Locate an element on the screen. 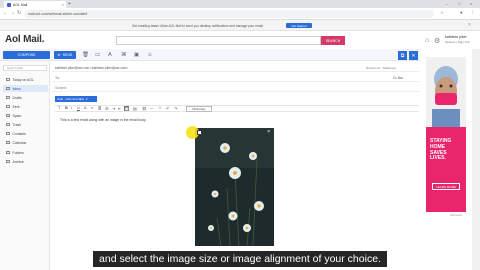 The image size is (480, 270). sidebar-item-label: Contacts is located at coordinates (19, 133).